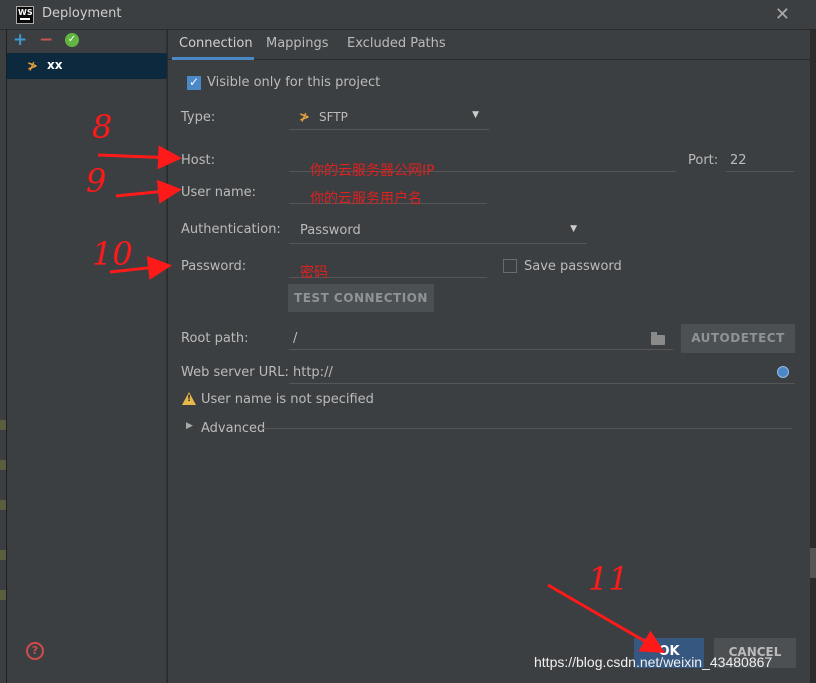 The image size is (816, 683). I want to click on visible-only-checkbox, so click(194, 82).